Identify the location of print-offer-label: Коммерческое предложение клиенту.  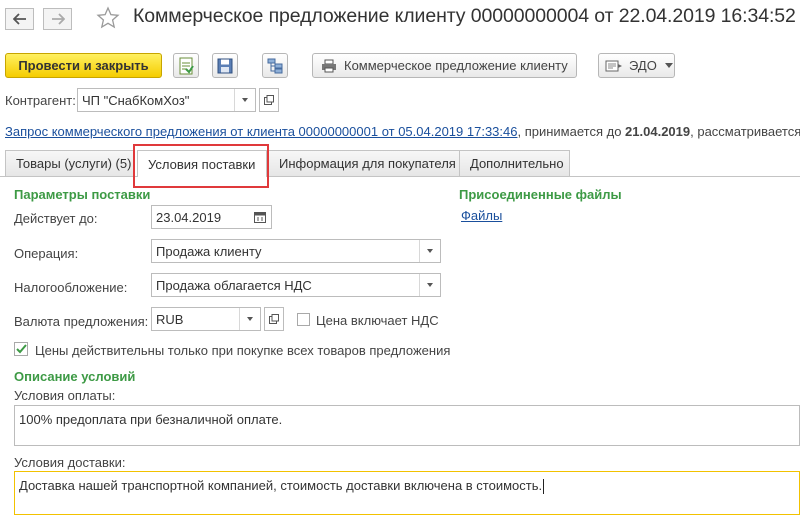
(456, 65).